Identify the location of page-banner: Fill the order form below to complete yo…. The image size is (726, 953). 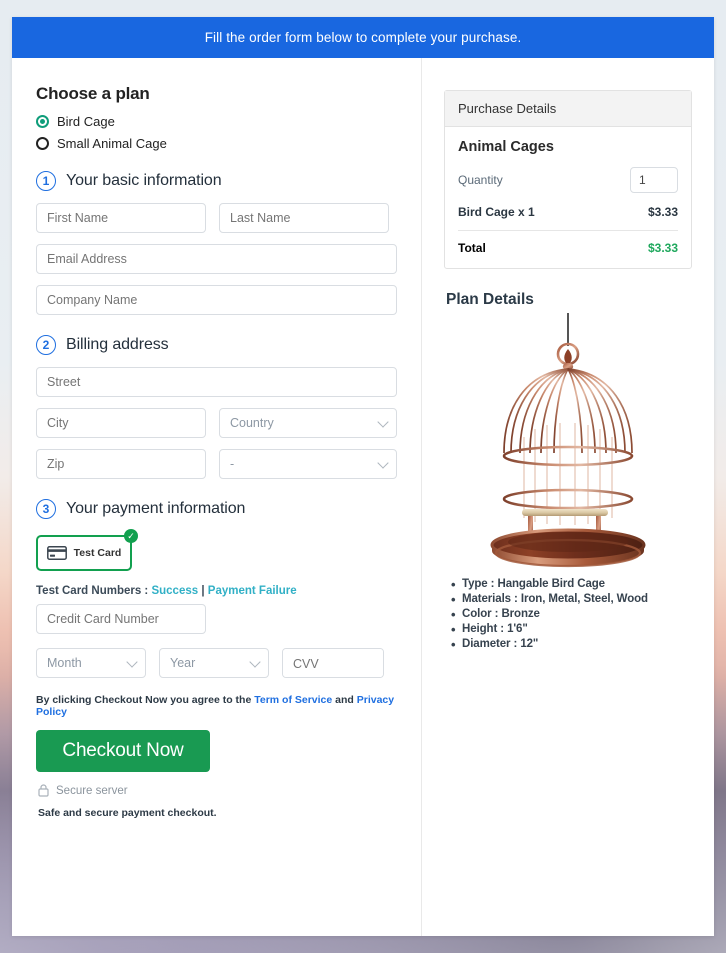
(363, 37).